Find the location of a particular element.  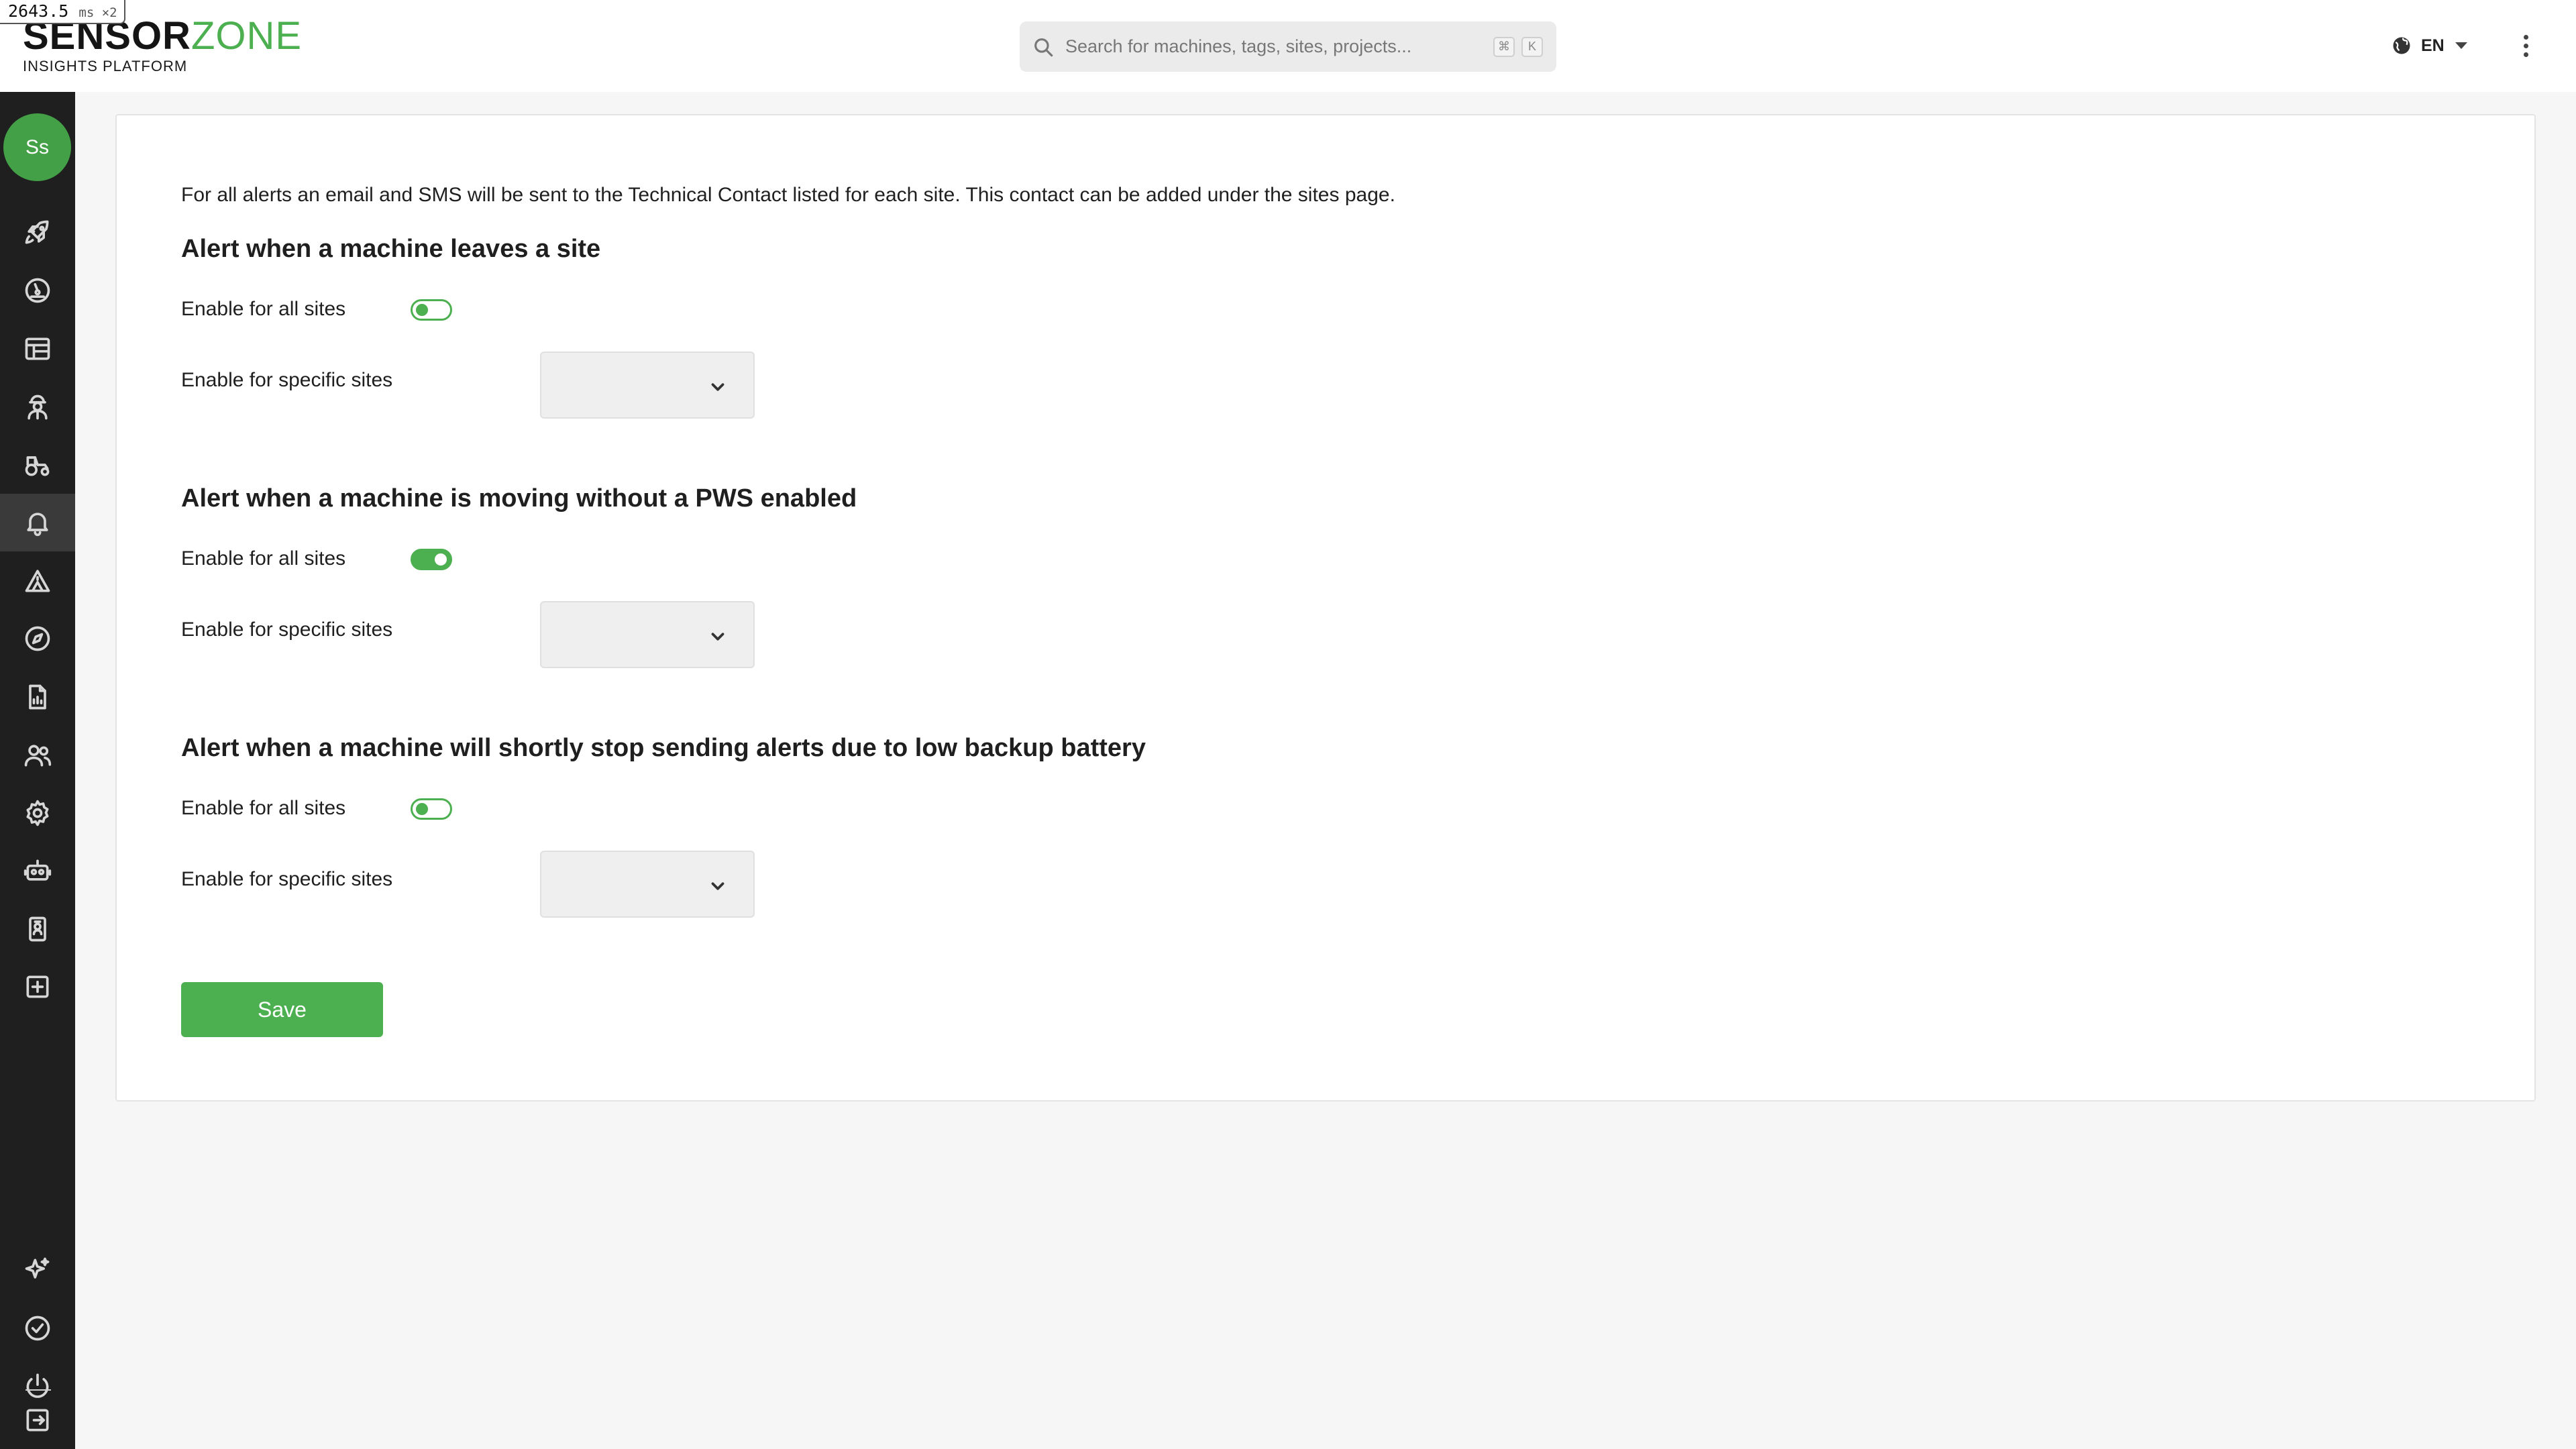

gauge-icon is located at coordinates (37, 290).